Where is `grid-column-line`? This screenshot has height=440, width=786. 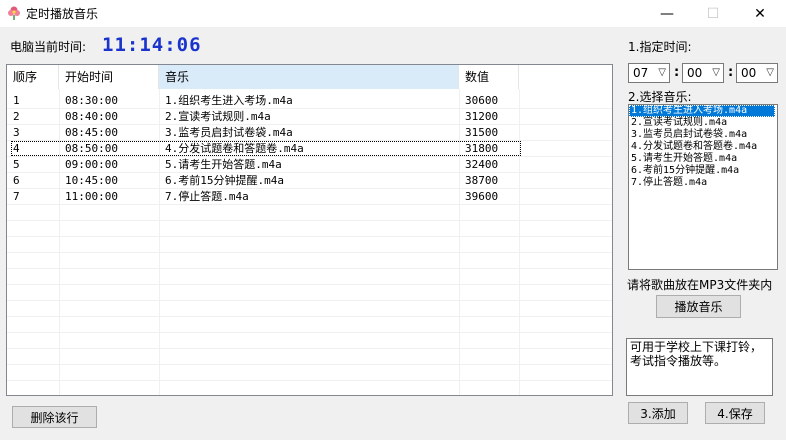
grid-column-line is located at coordinates (519, 242).